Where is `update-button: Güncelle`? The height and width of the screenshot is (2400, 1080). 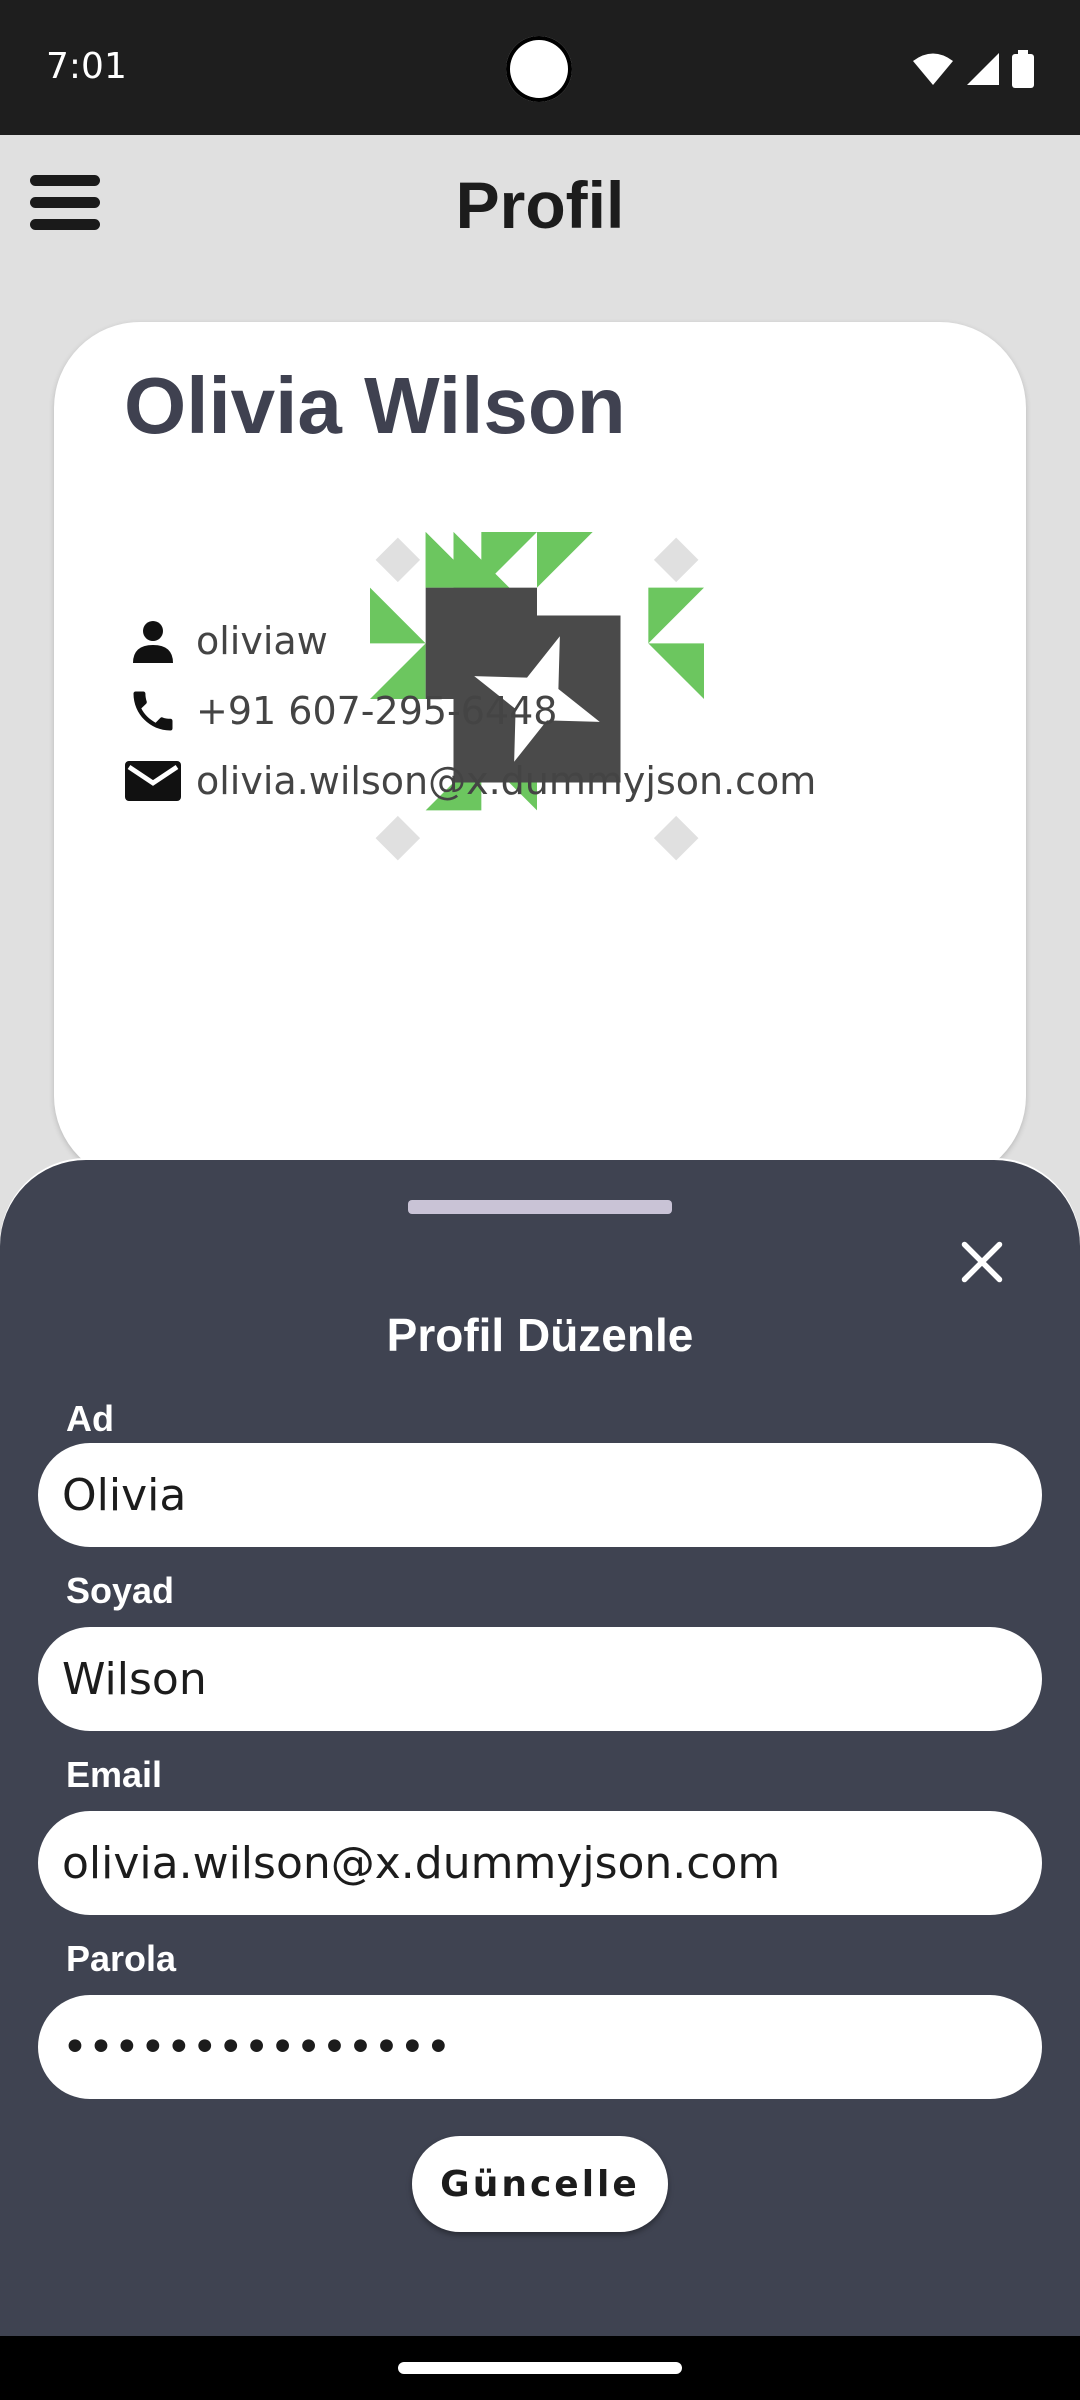 update-button: Güncelle is located at coordinates (540, 2184).